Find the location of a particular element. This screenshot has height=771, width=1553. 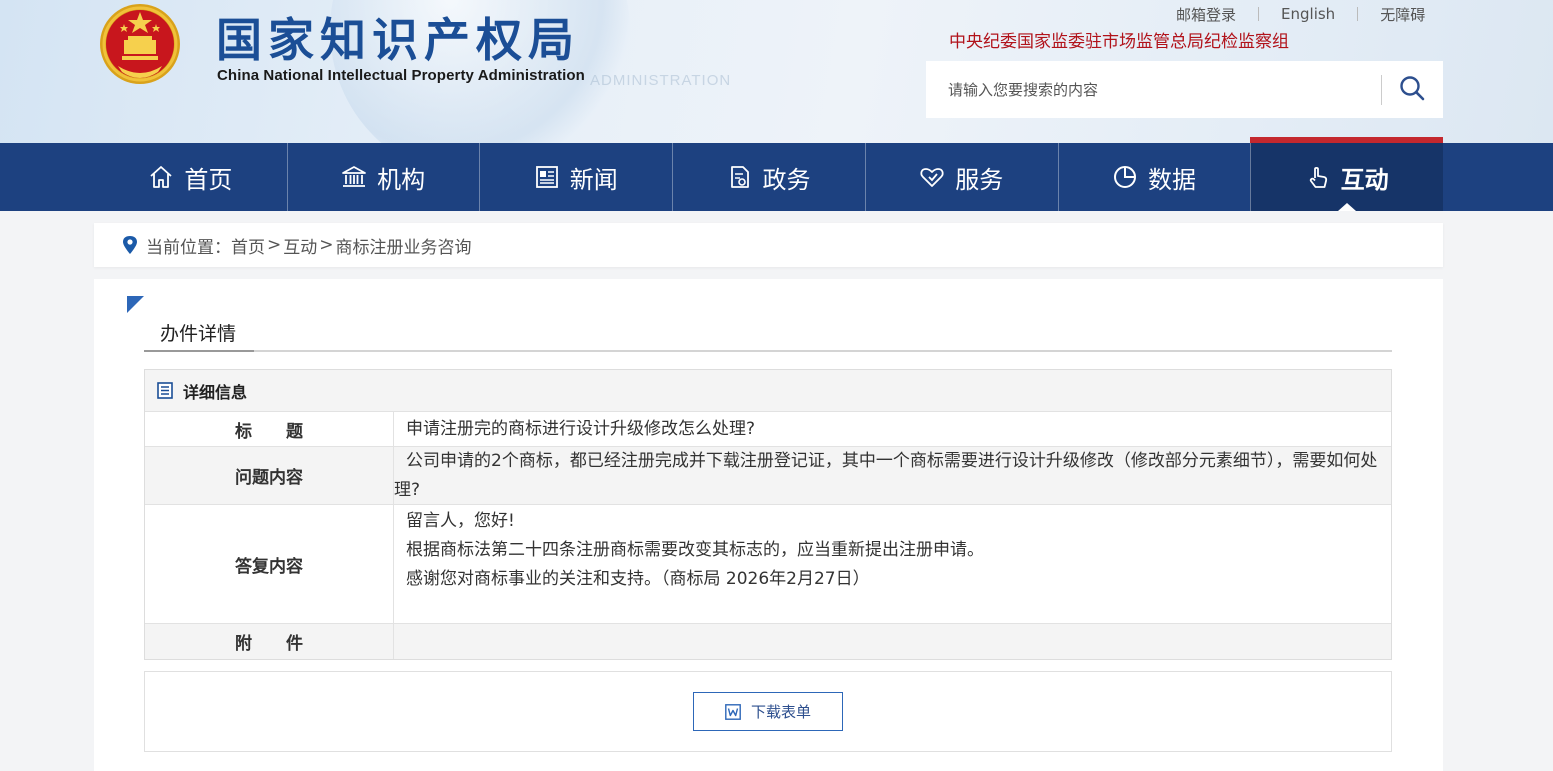

supervision-link: 中央纪委国家监委驻市场监管总局纪检监察组 is located at coordinates (1119, 39).